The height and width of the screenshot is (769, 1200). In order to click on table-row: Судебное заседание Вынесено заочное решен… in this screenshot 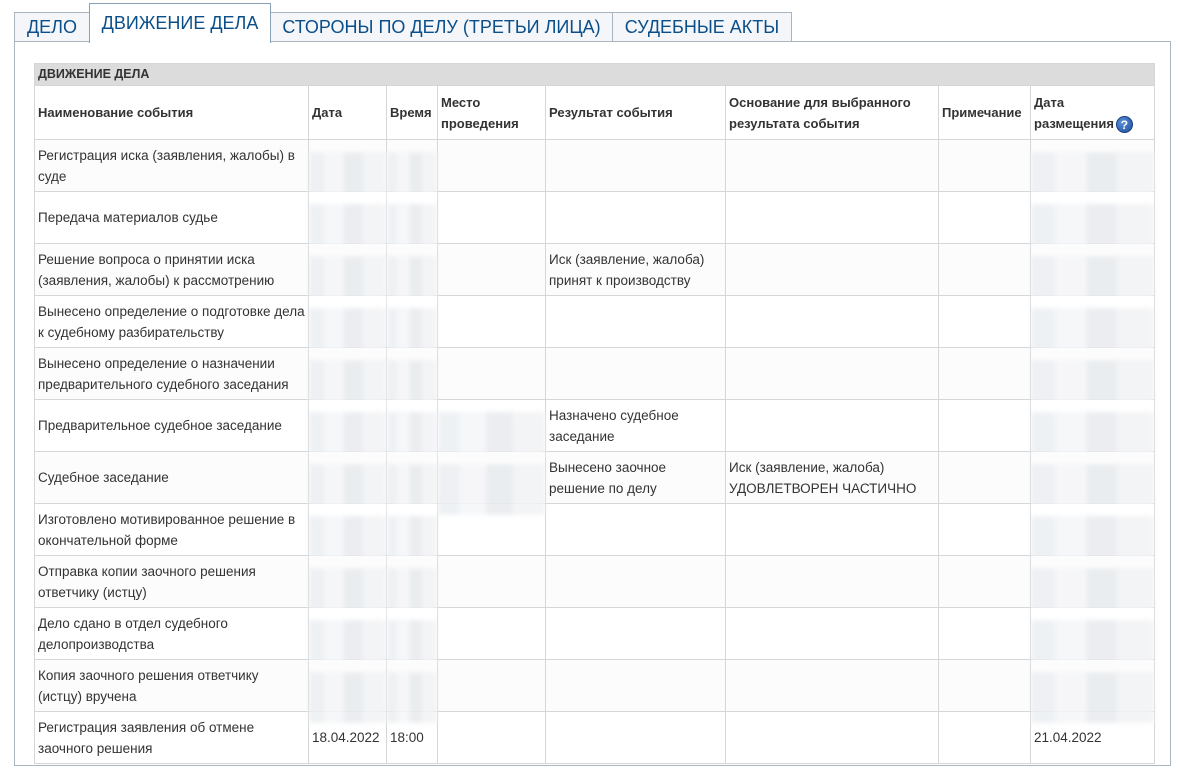, I will do `click(595, 483)`.